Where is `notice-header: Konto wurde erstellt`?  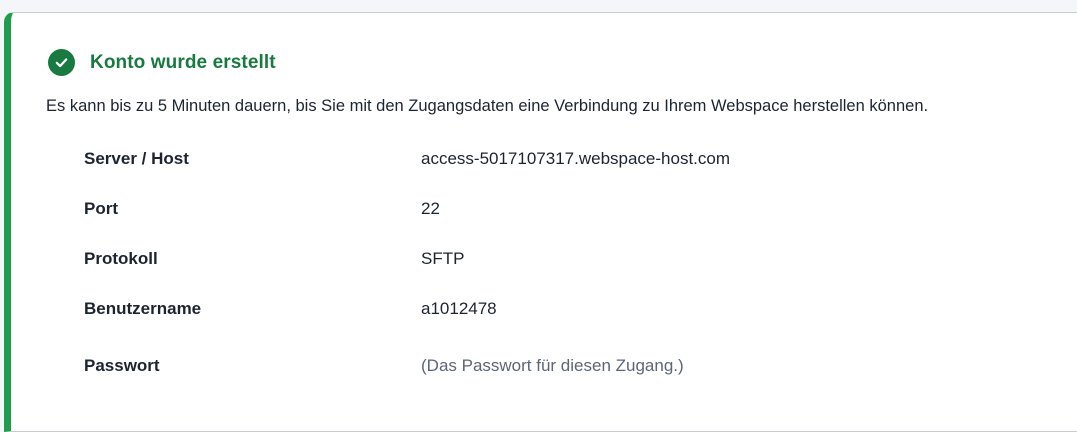 notice-header: Konto wurde erstellt is located at coordinates (162, 62).